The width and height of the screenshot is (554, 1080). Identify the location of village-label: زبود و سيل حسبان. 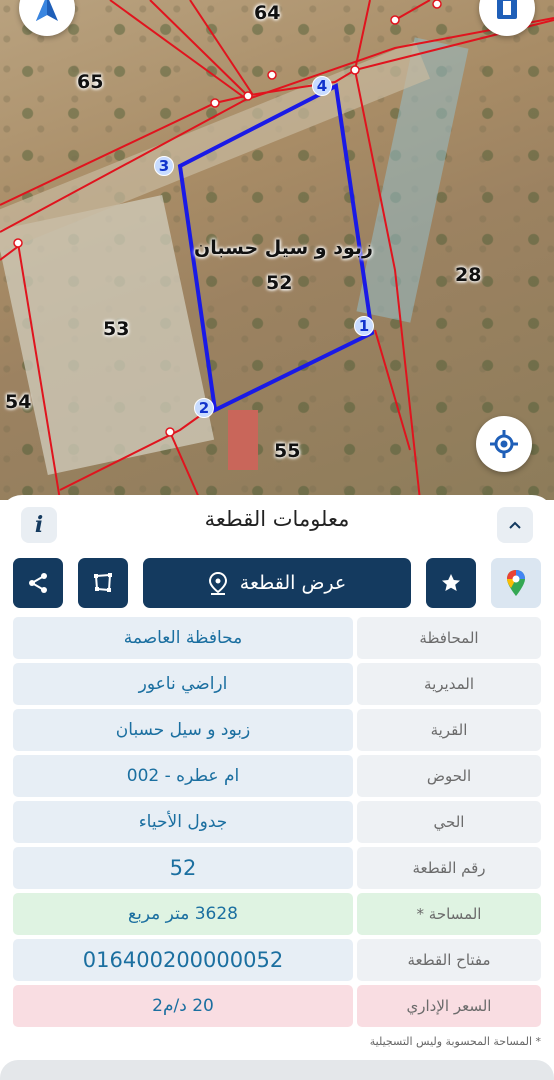
(283, 248).